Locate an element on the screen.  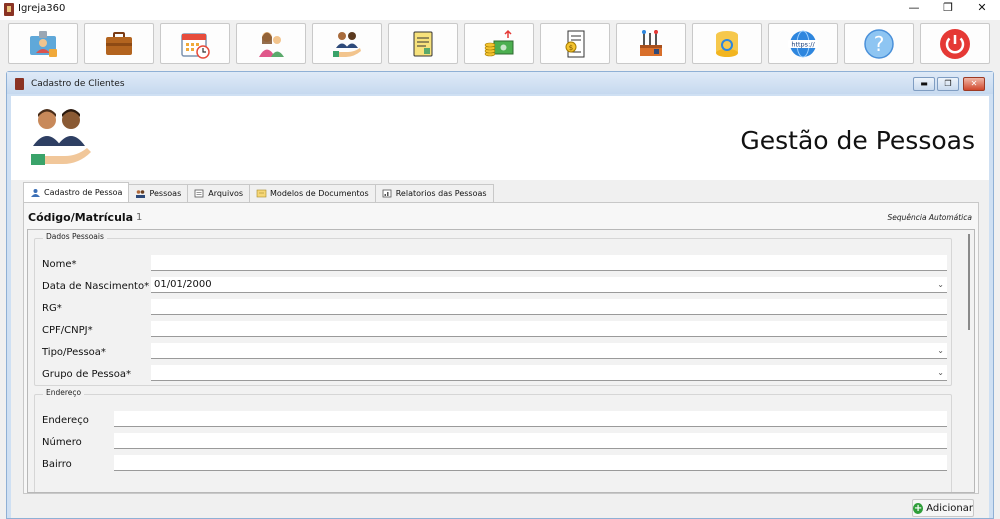
calendar-icon is located at coordinates (195, 45).